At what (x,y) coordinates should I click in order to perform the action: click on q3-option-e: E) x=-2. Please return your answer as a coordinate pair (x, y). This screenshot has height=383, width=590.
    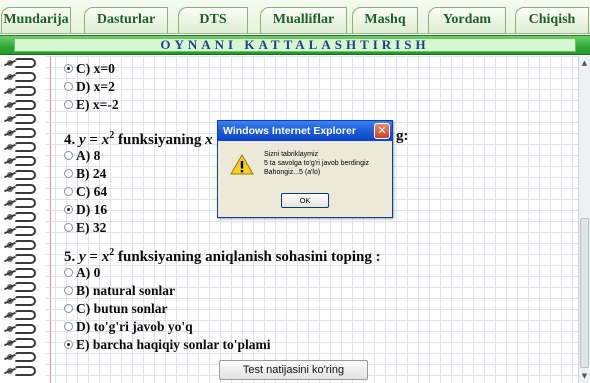
    Looking at the image, I should click on (91, 105).